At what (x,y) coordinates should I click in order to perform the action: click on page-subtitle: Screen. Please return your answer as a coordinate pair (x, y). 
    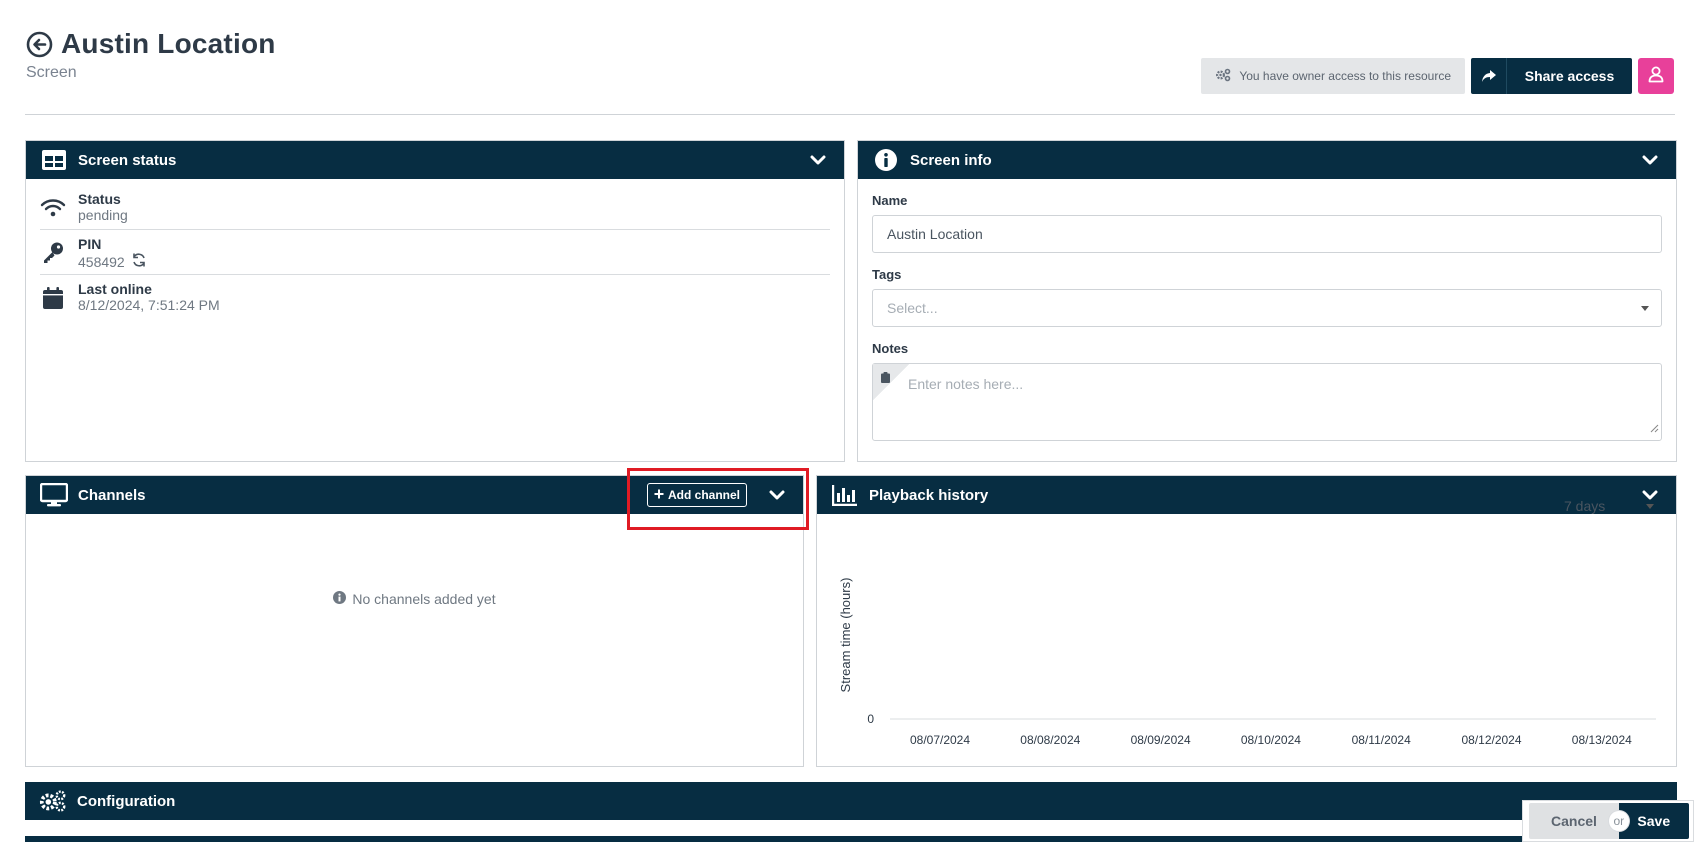
    Looking at the image, I should click on (51, 72).